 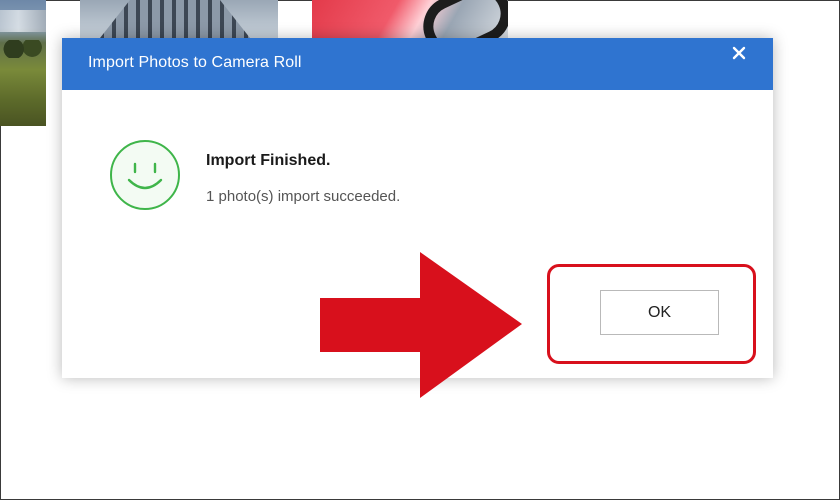 What do you see at coordinates (651, 314) in the screenshot?
I see `ok-highlight-box` at bounding box center [651, 314].